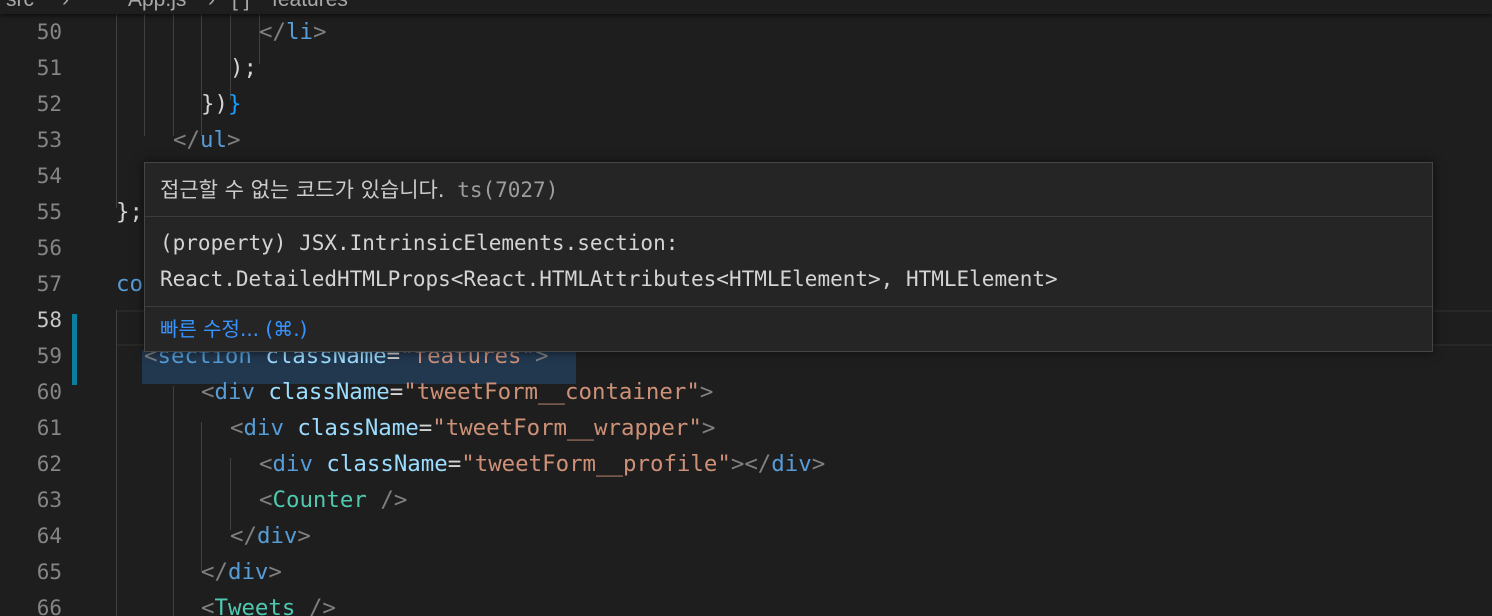 This screenshot has width=1492, height=616. Describe the element at coordinates (788, 190) in the screenshot. I see `hover-diagnostic: 접근할 수 없는 코드가 있습니다. ts(7027)` at that location.